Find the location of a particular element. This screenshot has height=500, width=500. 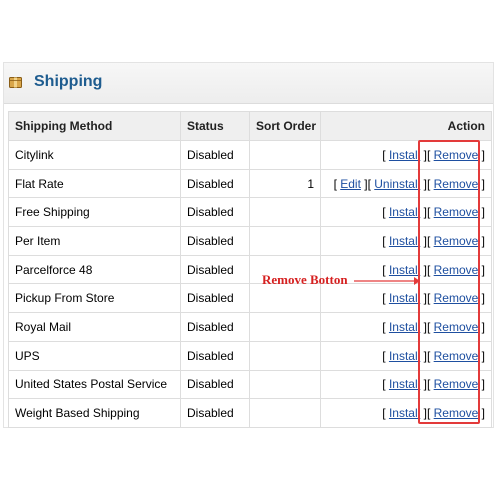

edit-link: Edit is located at coordinates (350, 184).